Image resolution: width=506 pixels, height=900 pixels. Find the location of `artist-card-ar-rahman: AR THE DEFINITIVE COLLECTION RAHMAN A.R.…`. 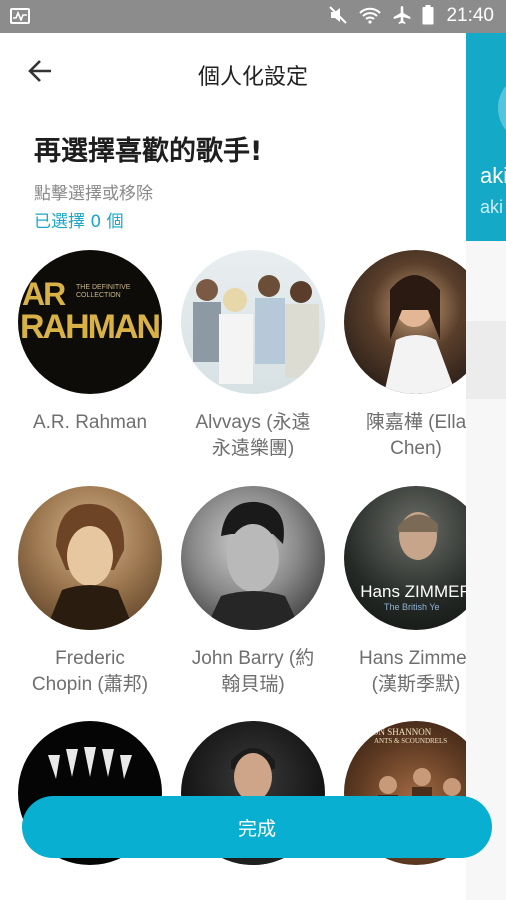

artist-card-ar-rahman: AR THE DEFINITIVE COLLECTION RAHMAN A.R.… is located at coordinates (90, 343).